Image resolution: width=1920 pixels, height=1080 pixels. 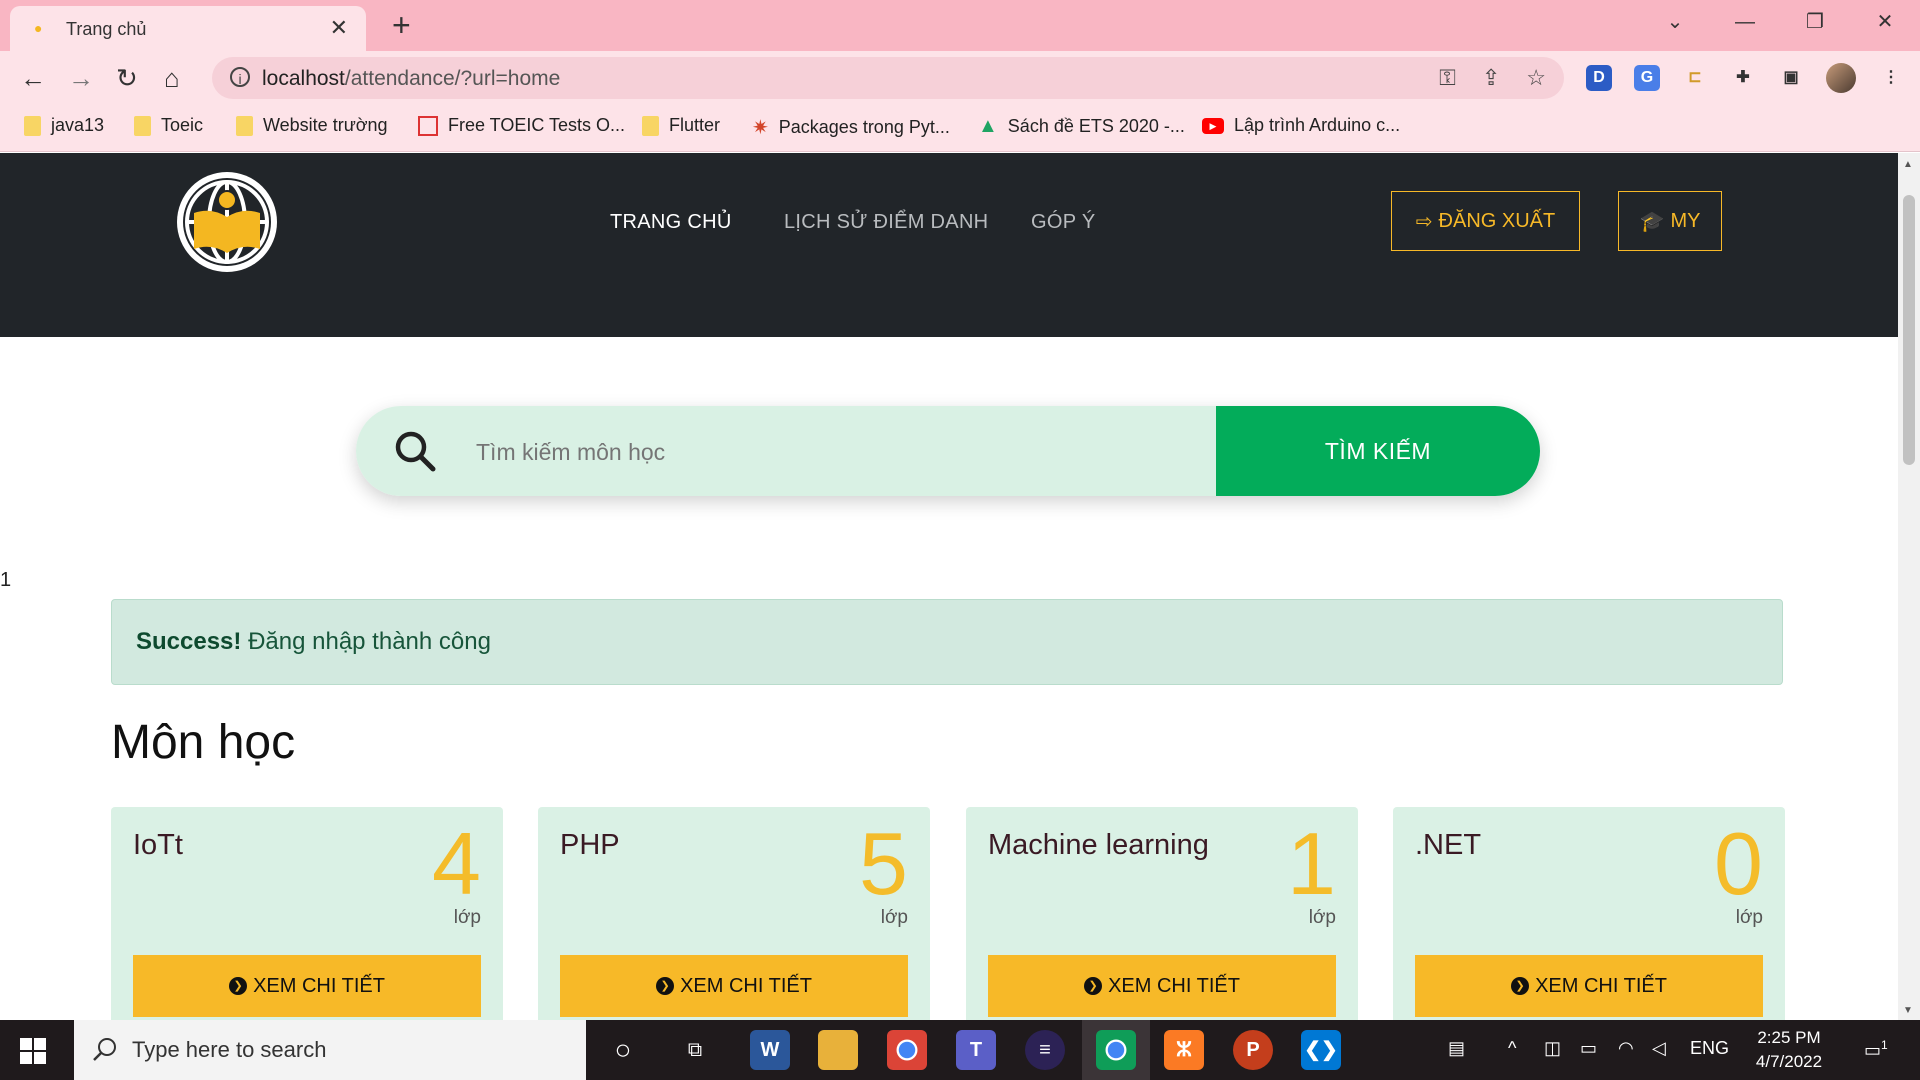 I want to click on home-icon: ⌂, so click(x=172, y=78).